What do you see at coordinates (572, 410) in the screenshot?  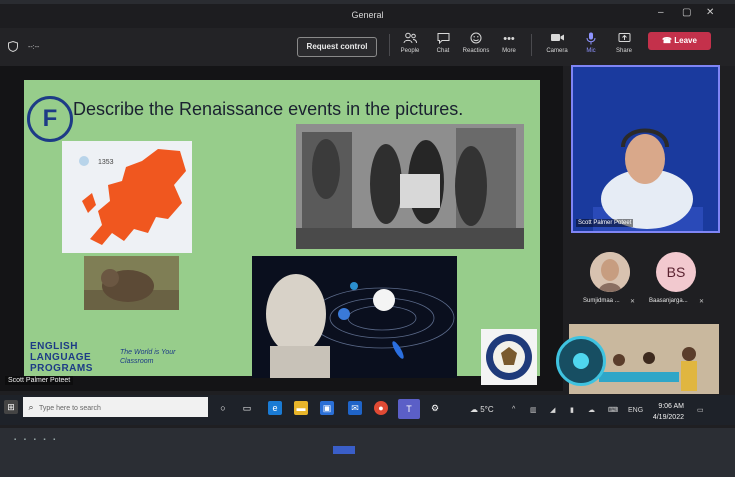 I see `battery-icon: ▮` at bounding box center [572, 410].